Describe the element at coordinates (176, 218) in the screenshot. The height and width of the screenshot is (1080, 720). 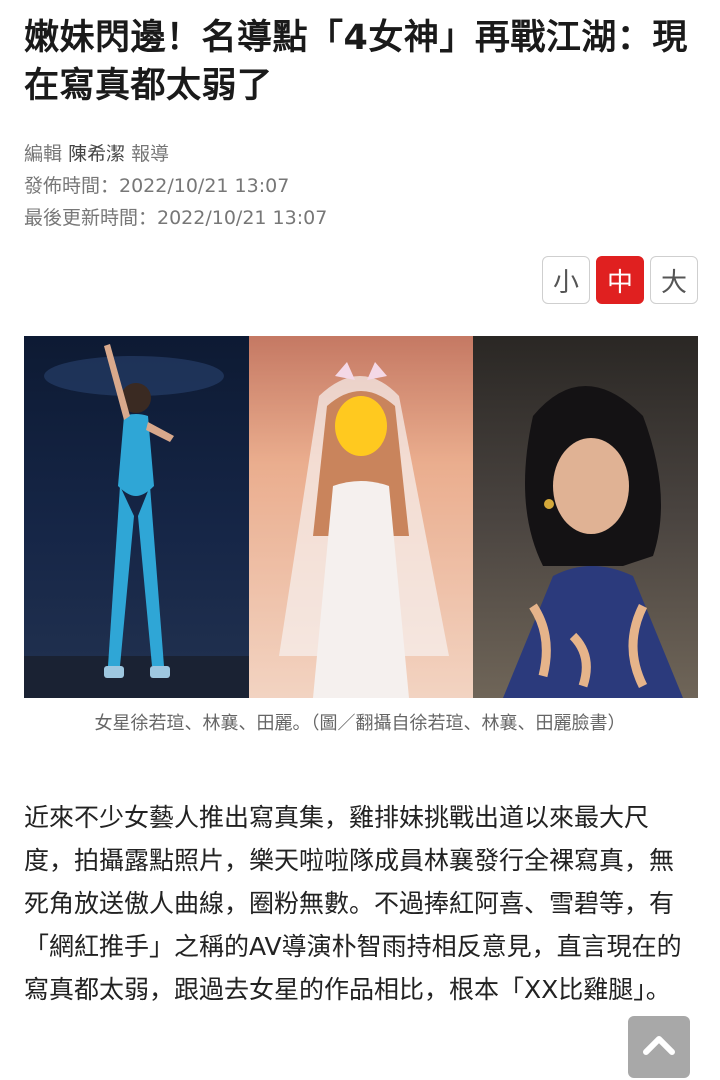
I see `update-time: 最後更新時間：2022/10/21 13:07` at that location.